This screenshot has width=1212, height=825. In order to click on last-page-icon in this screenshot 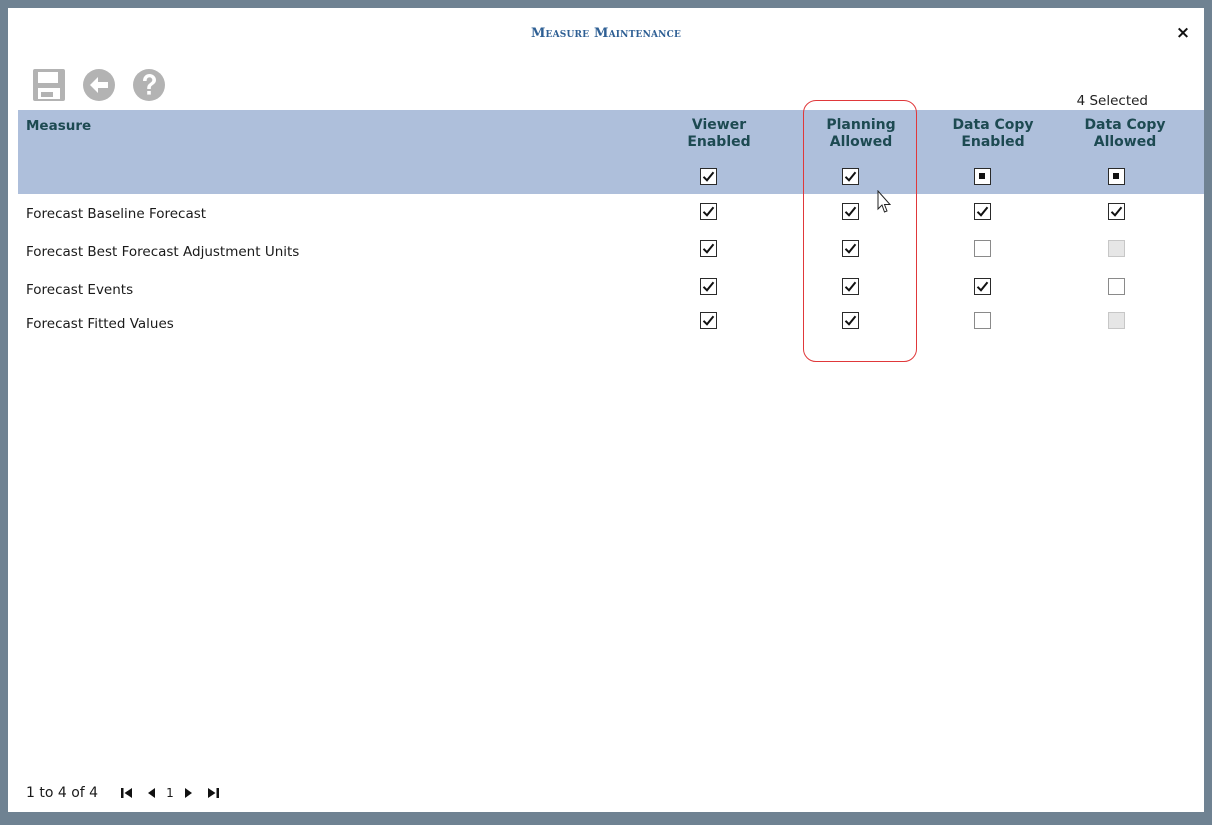, I will do `click(213, 793)`.